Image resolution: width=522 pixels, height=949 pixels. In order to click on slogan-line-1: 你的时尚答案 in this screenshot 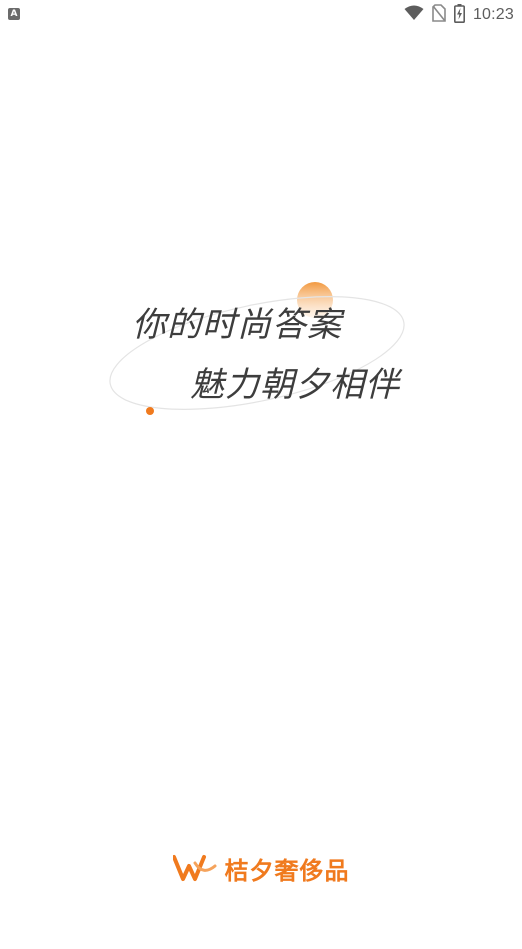, I will do `click(237, 325)`.